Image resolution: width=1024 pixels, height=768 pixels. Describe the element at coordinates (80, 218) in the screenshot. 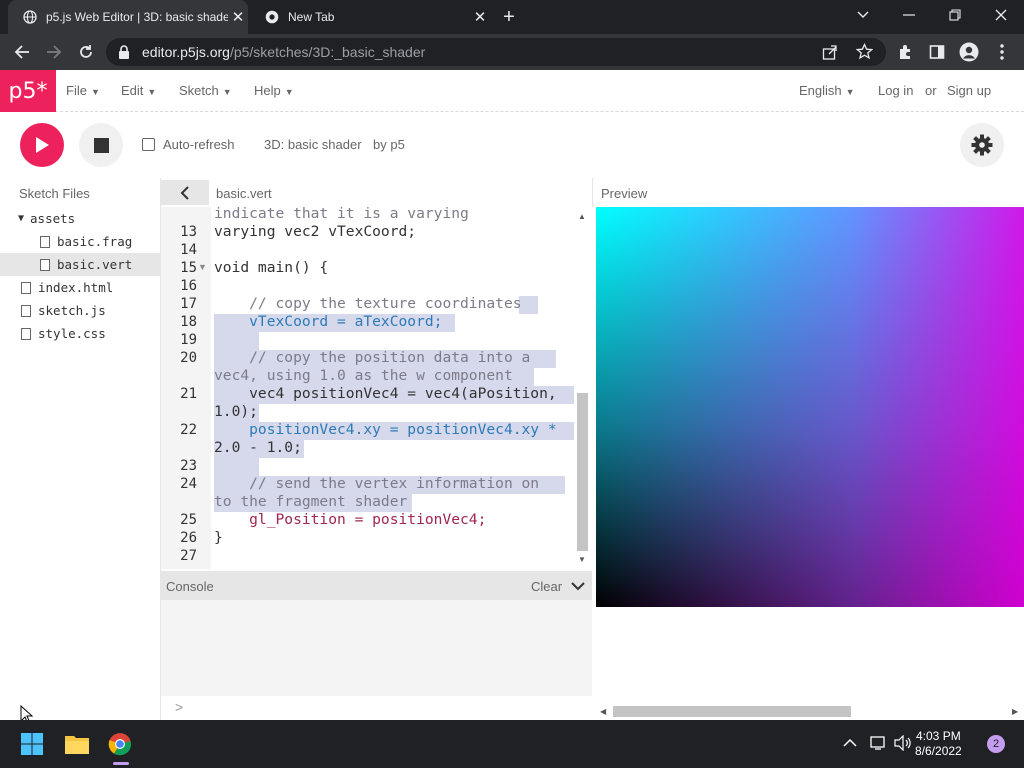

I see `sidebar-item-assets: ▼ assets` at that location.